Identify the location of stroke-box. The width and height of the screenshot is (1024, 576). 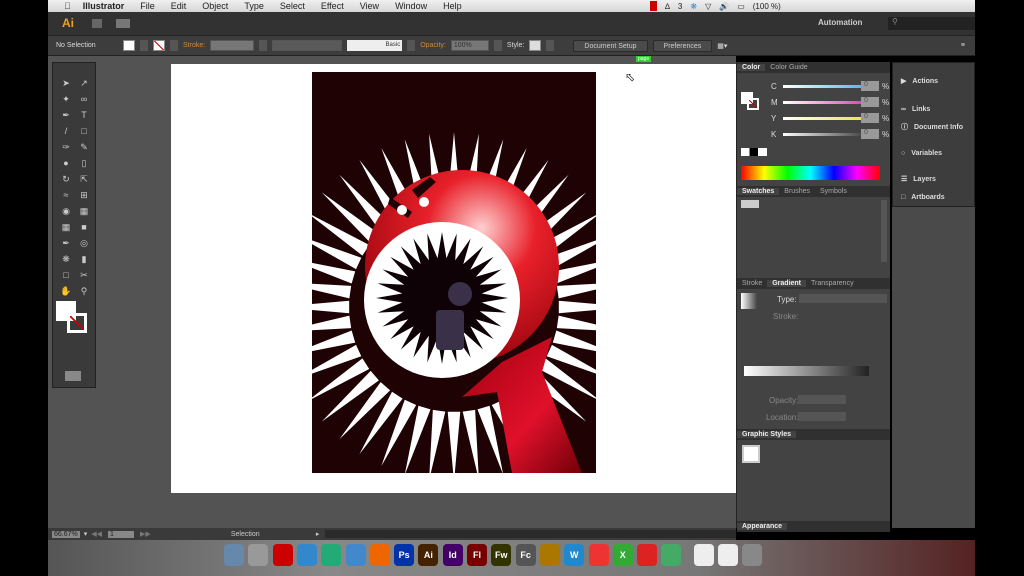
(77, 323).